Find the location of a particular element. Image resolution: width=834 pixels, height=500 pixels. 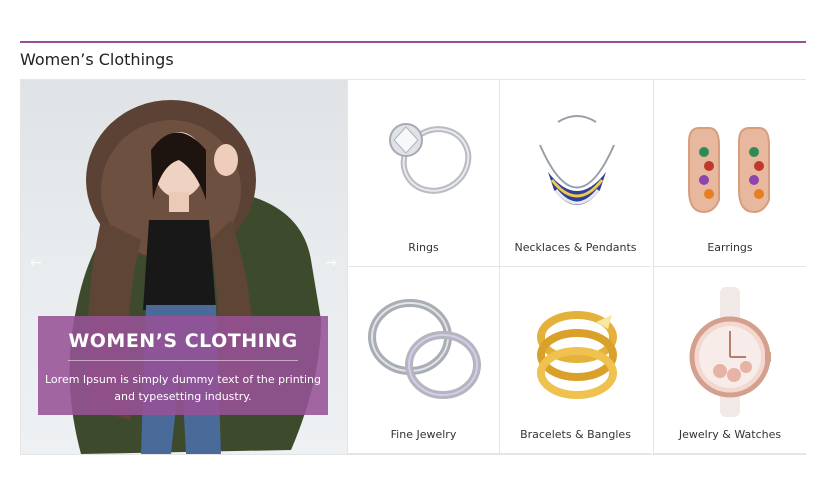

arrow-left-icon: ← is located at coordinates (36, 263).